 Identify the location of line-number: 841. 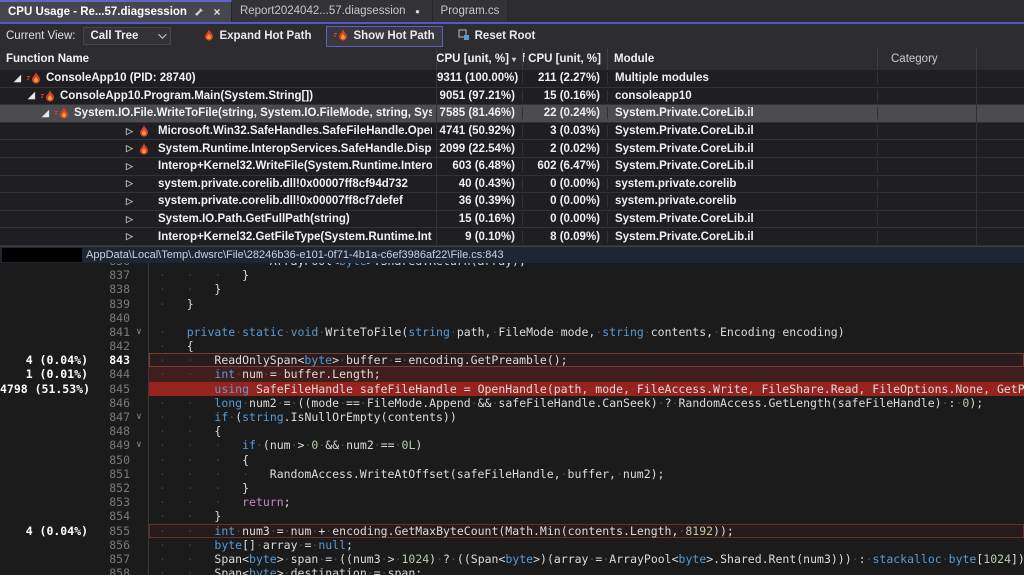
(119, 331).